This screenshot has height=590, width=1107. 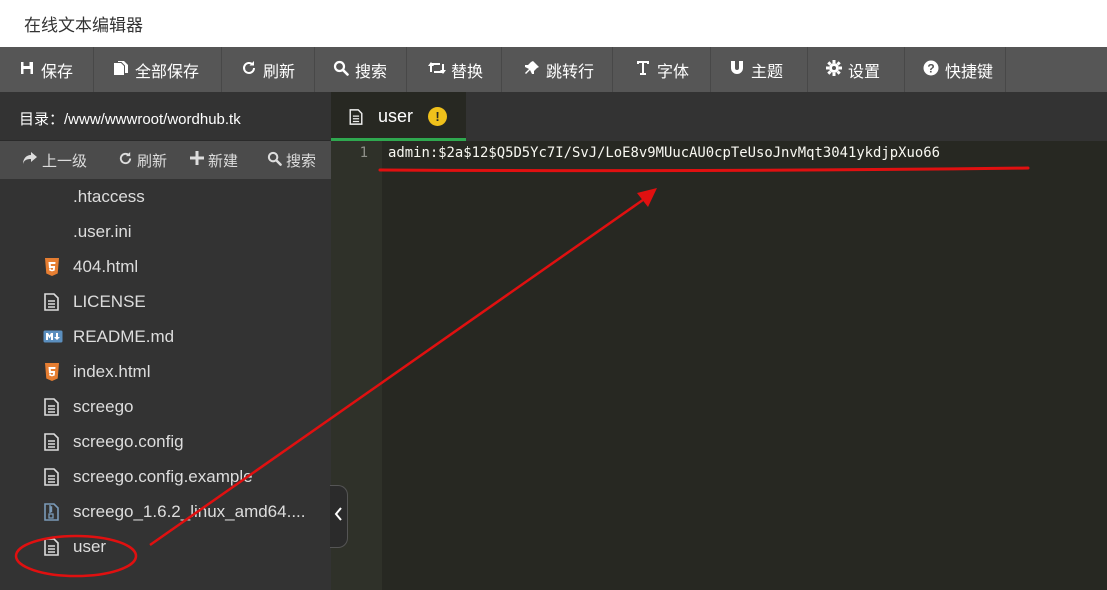 I want to click on file-item-license: LICENSE, so click(x=165, y=301).